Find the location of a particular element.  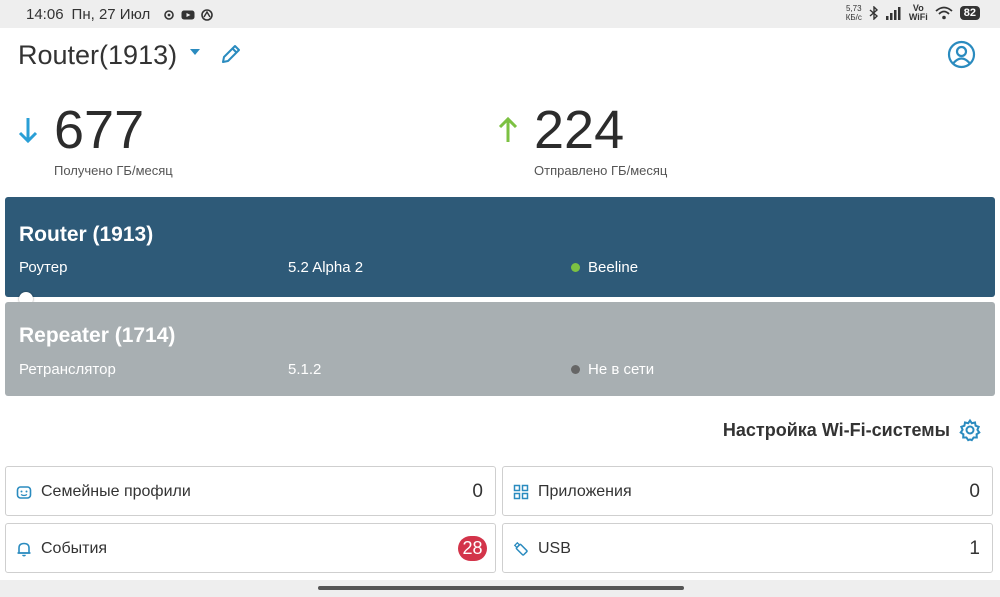

status-time: 14:06 is located at coordinates (45, 14).